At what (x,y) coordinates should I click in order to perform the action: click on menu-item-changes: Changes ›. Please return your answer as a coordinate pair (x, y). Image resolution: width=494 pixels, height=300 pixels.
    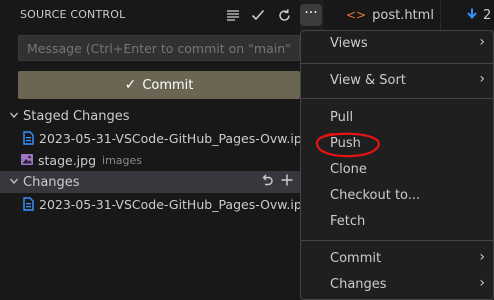
    Looking at the image, I should click on (397, 284).